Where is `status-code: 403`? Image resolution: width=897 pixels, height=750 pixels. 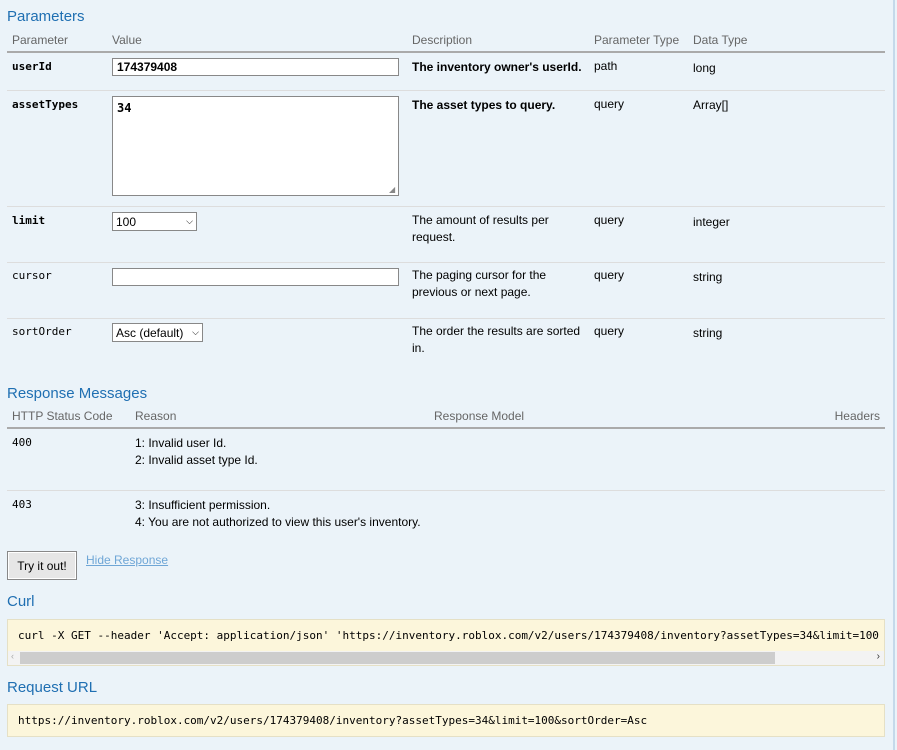
status-code: 403 is located at coordinates (22, 504).